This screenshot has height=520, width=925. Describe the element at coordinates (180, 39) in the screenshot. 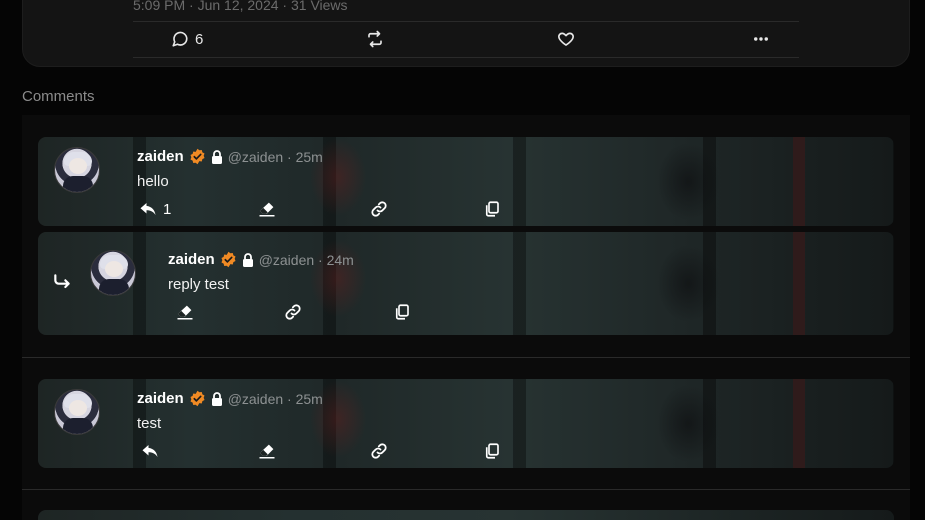

I see `comment-icon` at that location.